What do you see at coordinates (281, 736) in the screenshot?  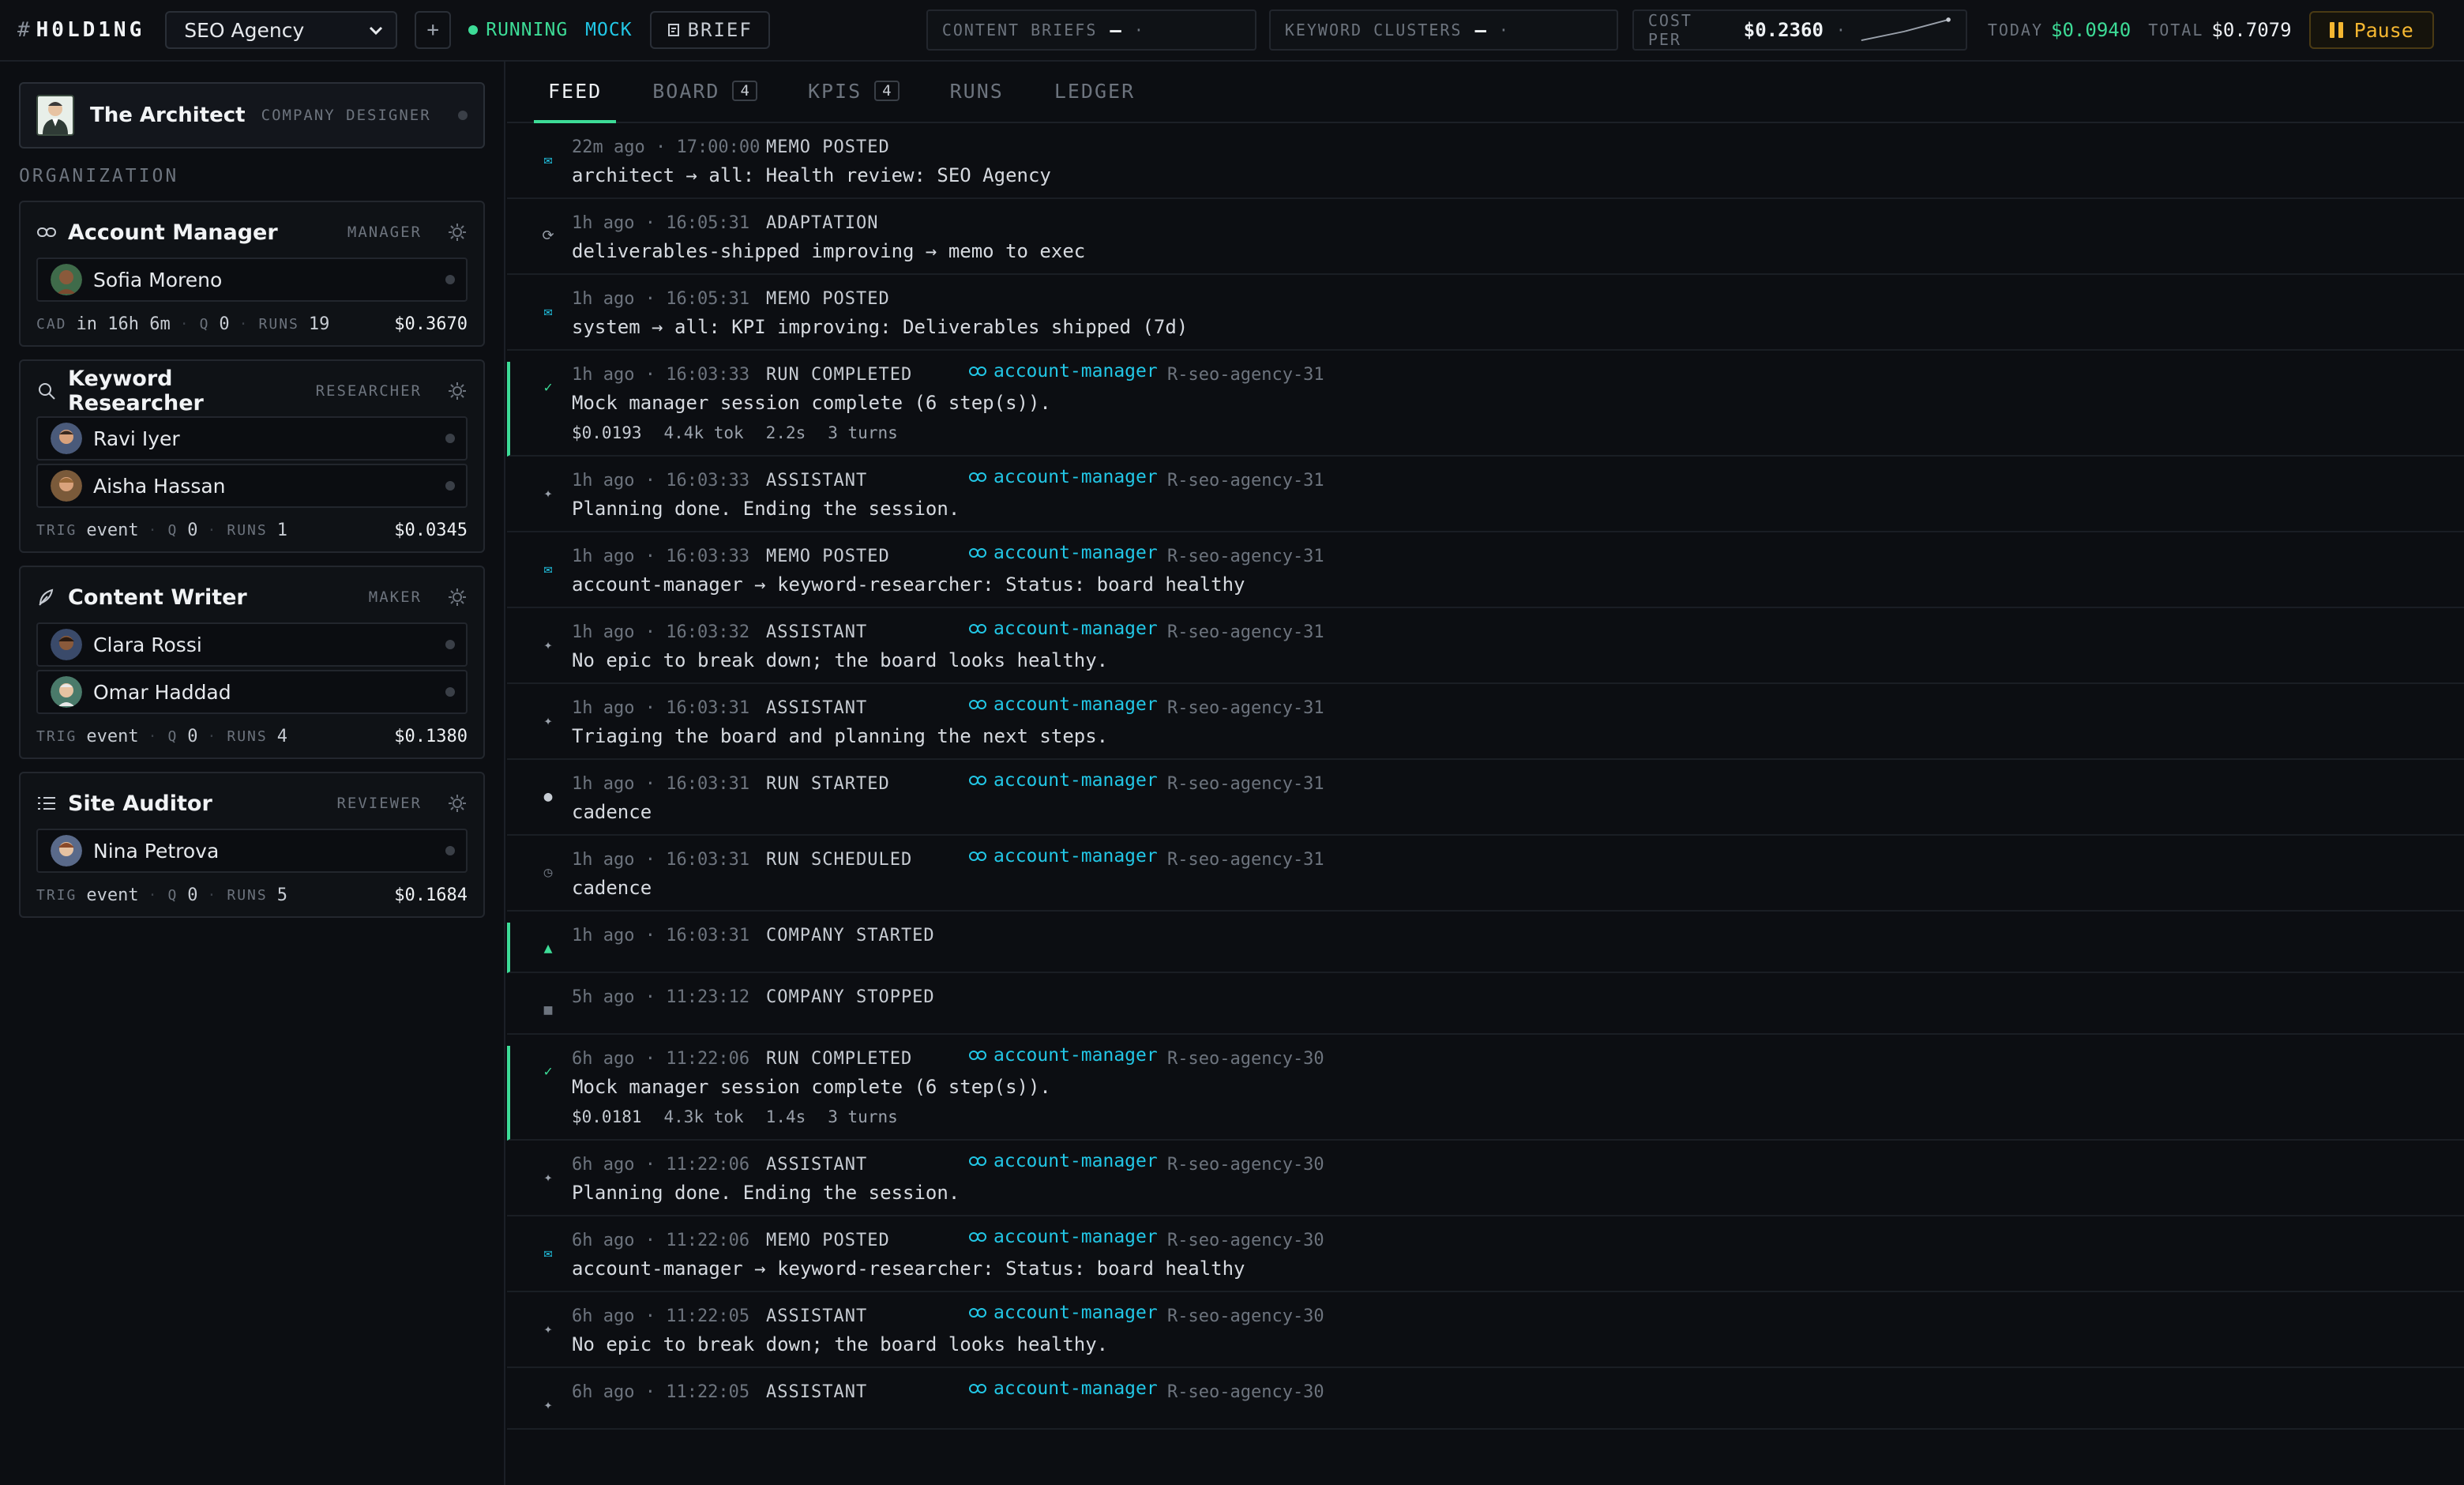 I see `runs-value: 4` at bounding box center [281, 736].